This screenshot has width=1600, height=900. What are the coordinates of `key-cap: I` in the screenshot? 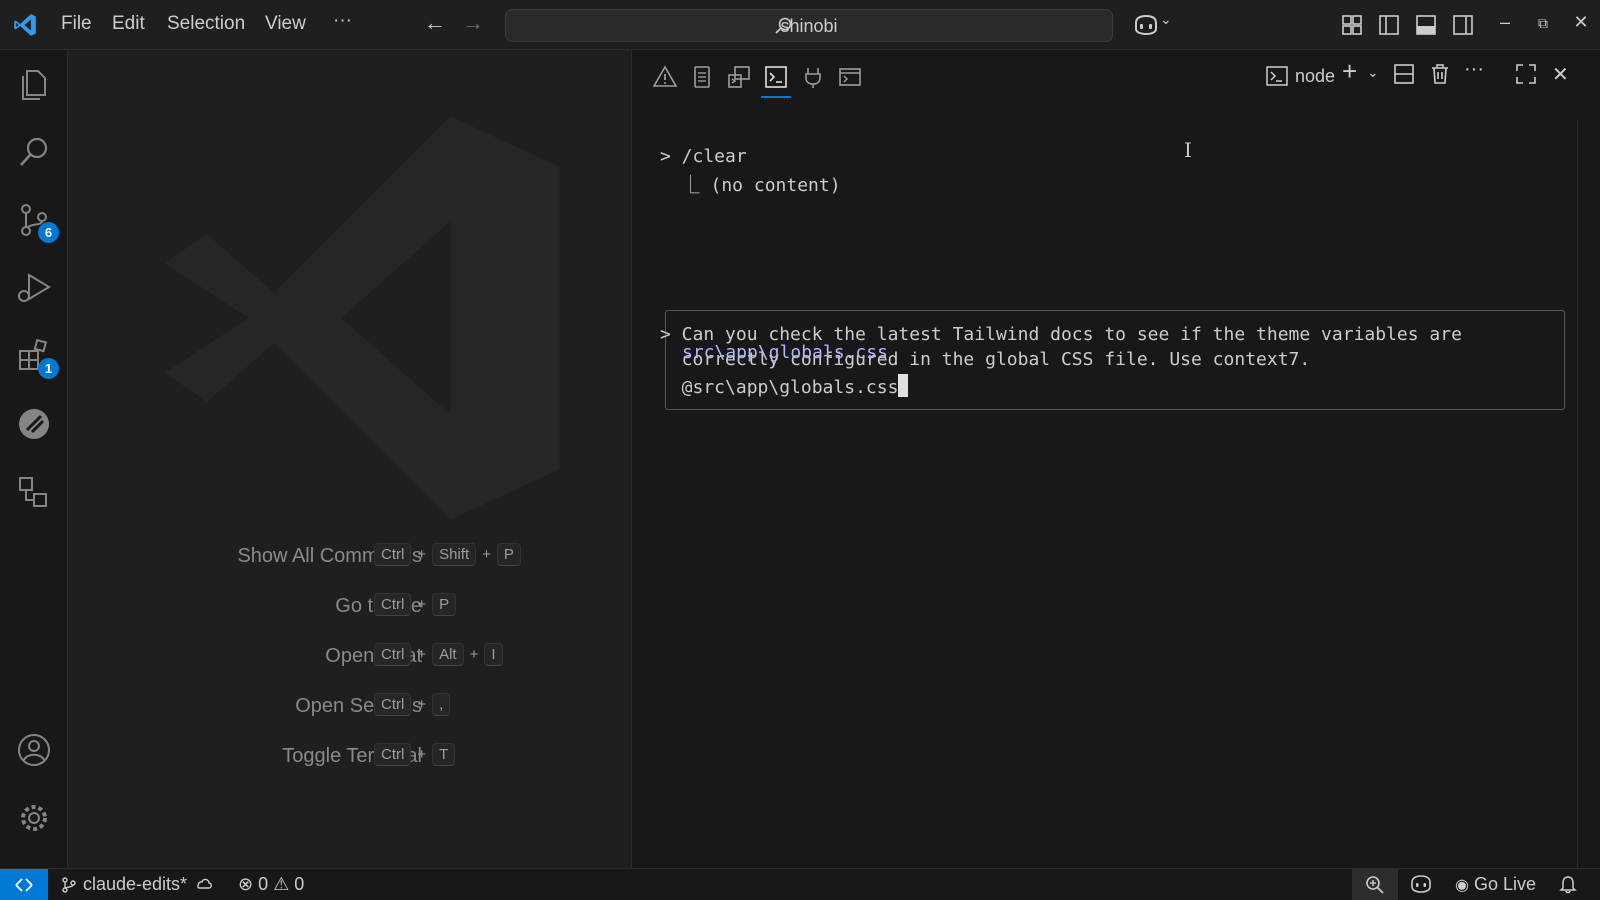 It's located at (493, 654).